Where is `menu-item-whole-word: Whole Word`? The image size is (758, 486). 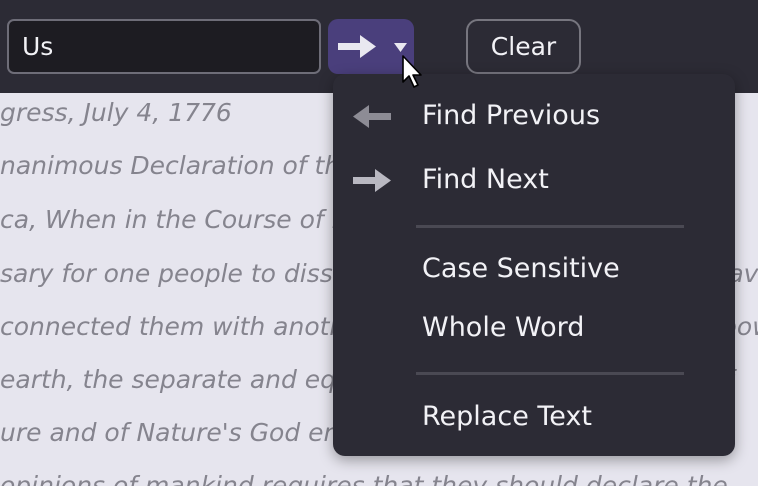
menu-item-whole-word: Whole Word is located at coordinates (534, 328).